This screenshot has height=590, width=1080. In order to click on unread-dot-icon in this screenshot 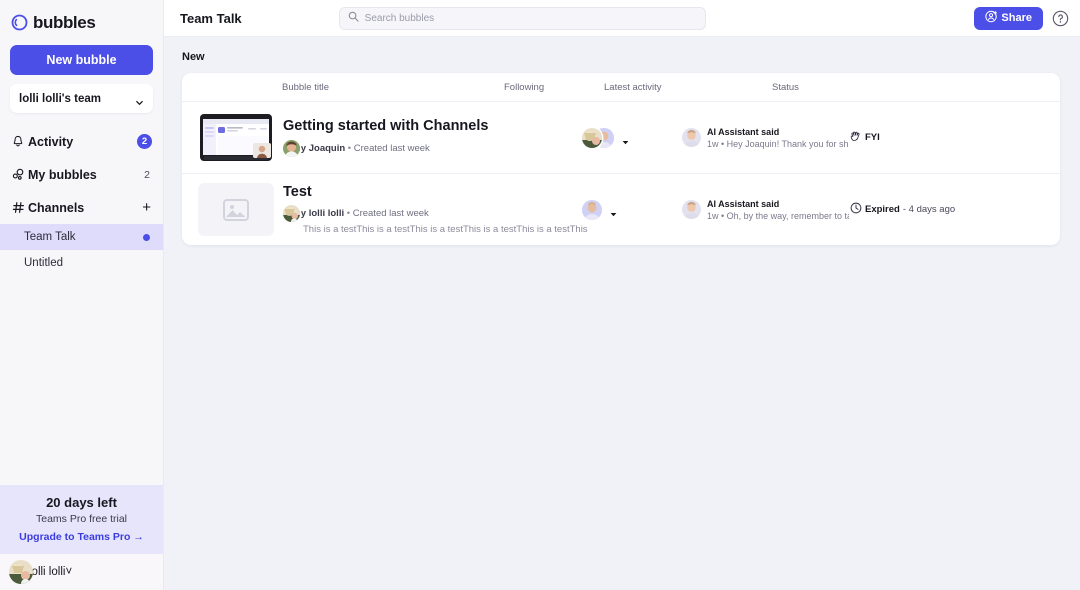, I will do `click(146, 237)`.